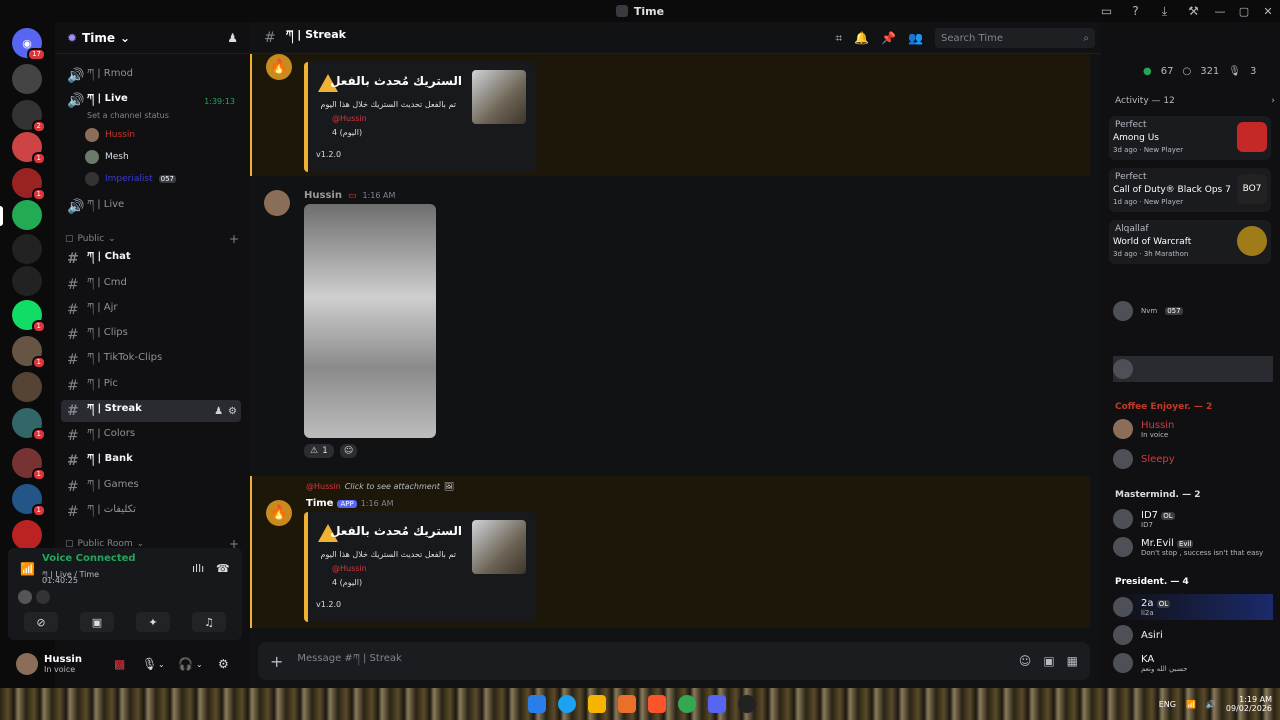 The width and height of the screenshot is (1280, 720). I want to click on category-public: ▢ Public ⌄ +, so click(152, 239).